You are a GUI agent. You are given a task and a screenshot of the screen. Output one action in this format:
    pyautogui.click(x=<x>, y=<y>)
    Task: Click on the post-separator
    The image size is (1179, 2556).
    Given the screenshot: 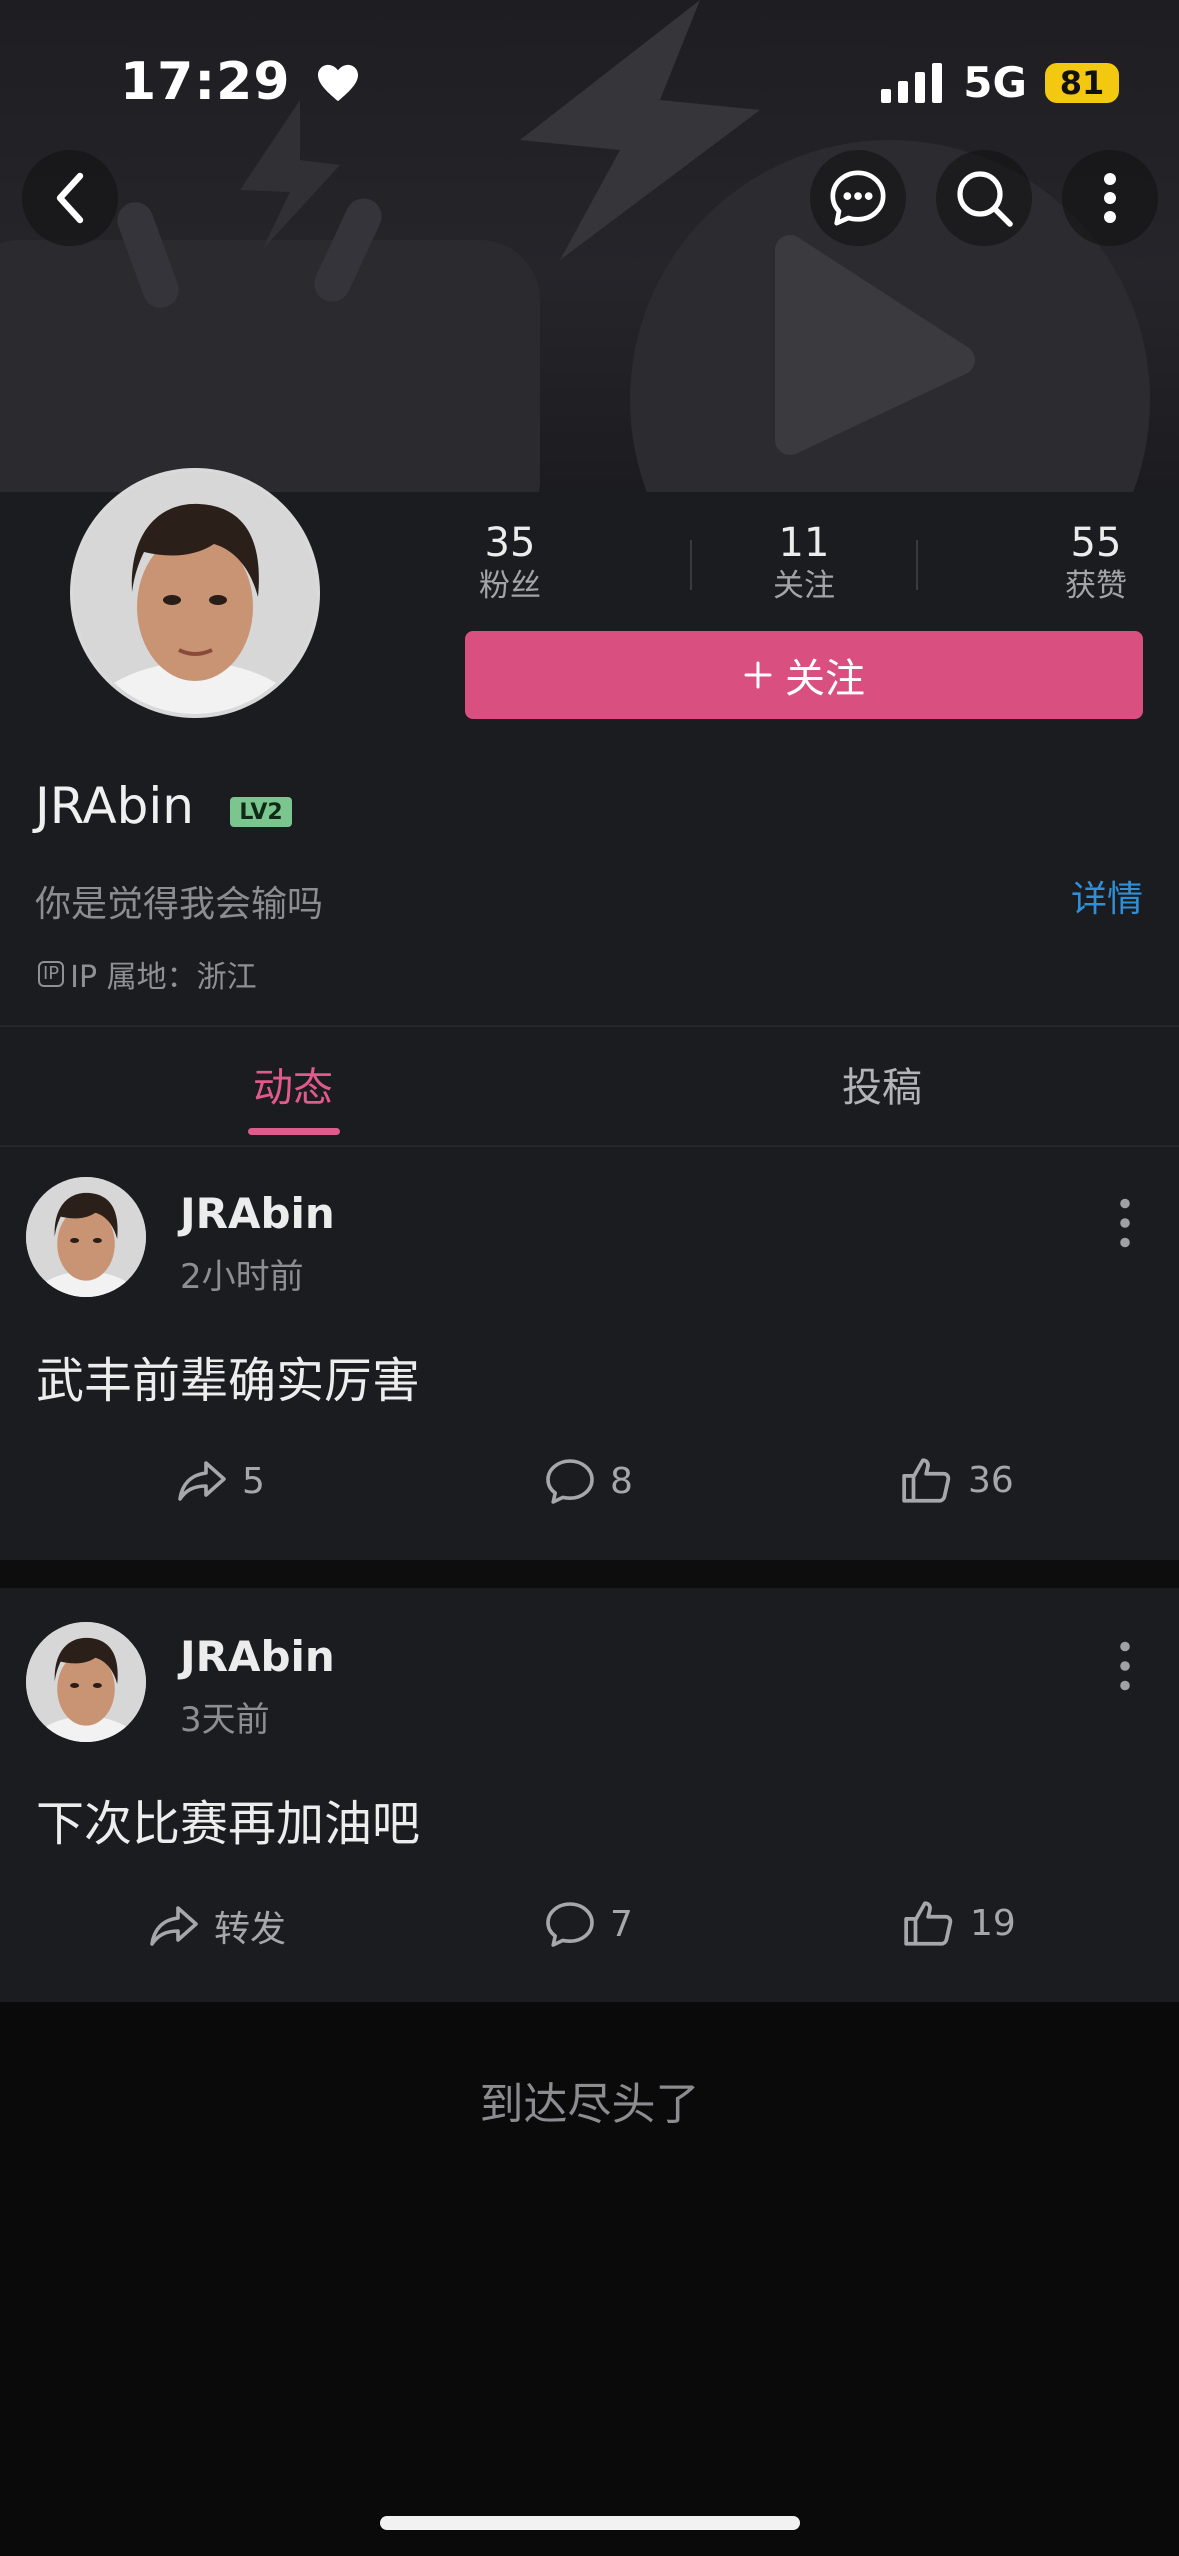 What is the action you would take?
    pyautogui.click(x=589, y=1574)
    